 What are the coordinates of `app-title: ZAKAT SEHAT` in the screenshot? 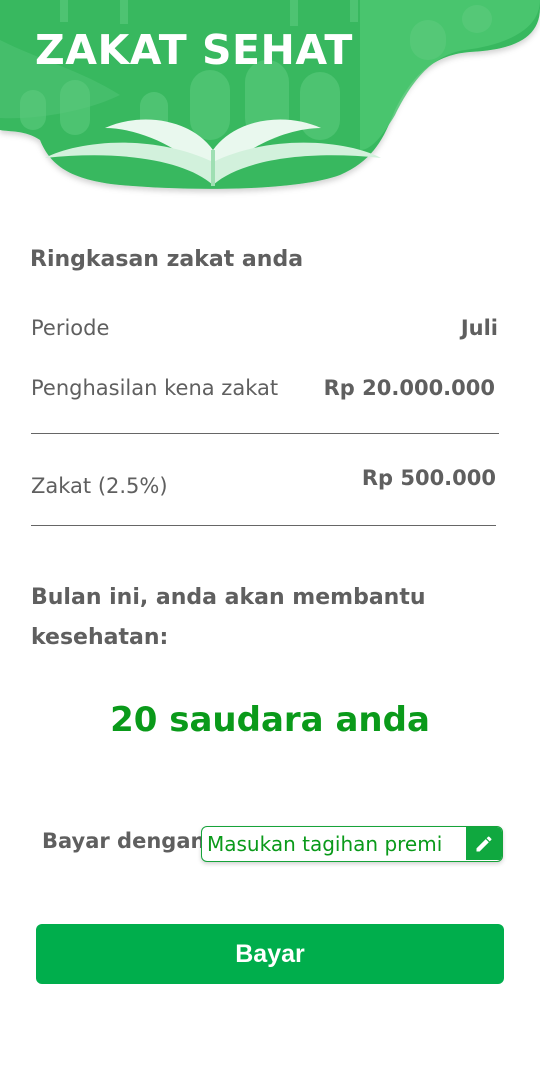 It's located at (194, 50).